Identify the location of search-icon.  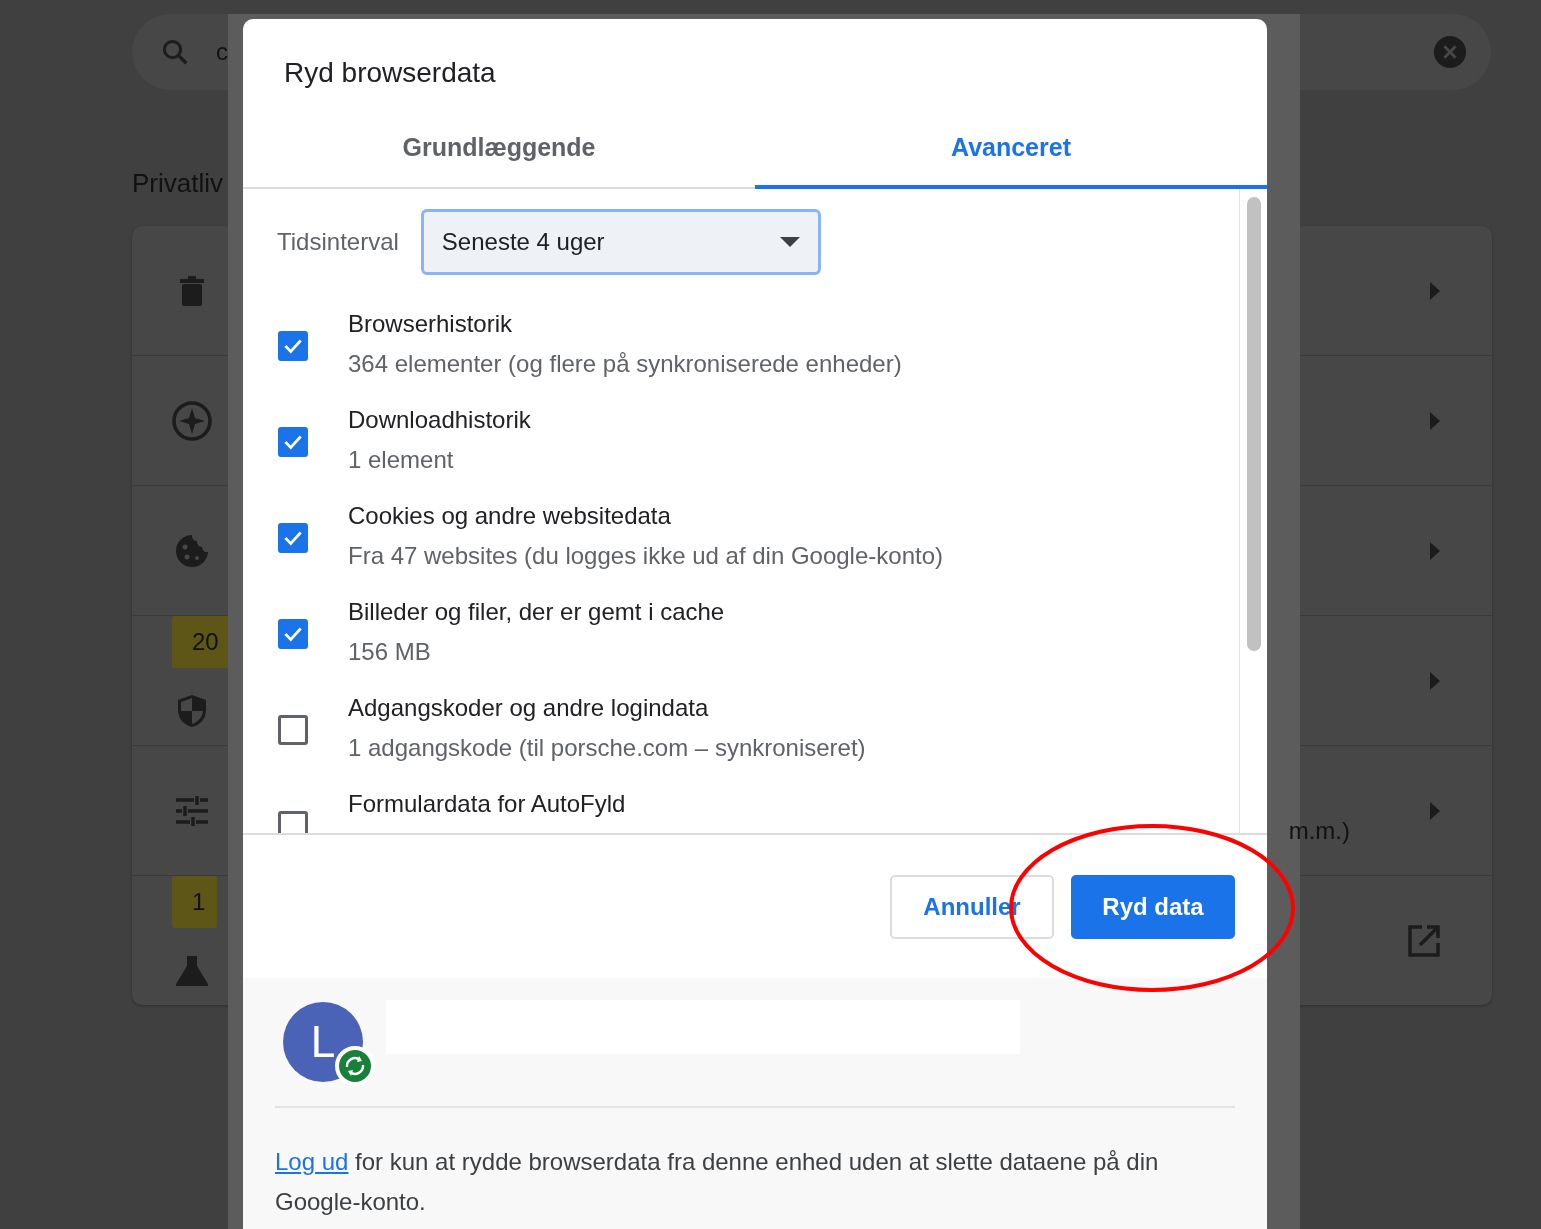
(175, 52).